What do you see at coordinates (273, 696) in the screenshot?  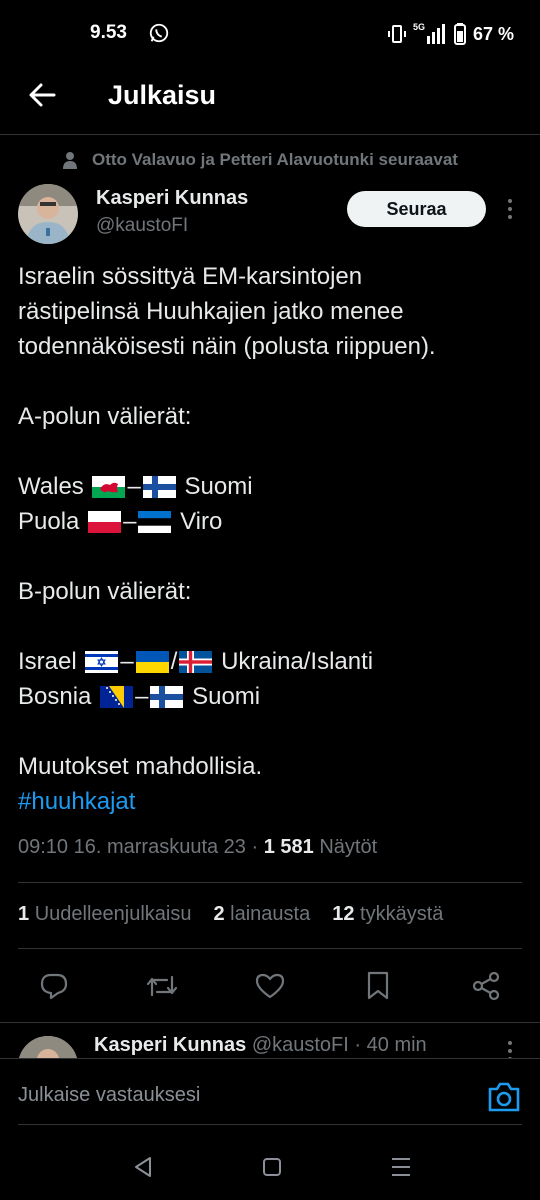 I see `match-bosnia-finland: Bosnia – Suomi` at bounding box center [273, 696].